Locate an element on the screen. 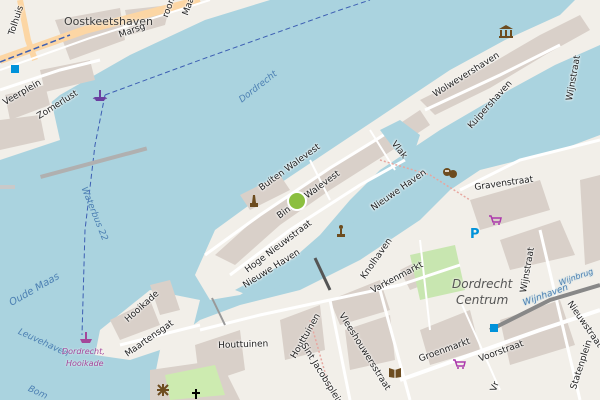  information-icon is located at coordinates (15, 69).